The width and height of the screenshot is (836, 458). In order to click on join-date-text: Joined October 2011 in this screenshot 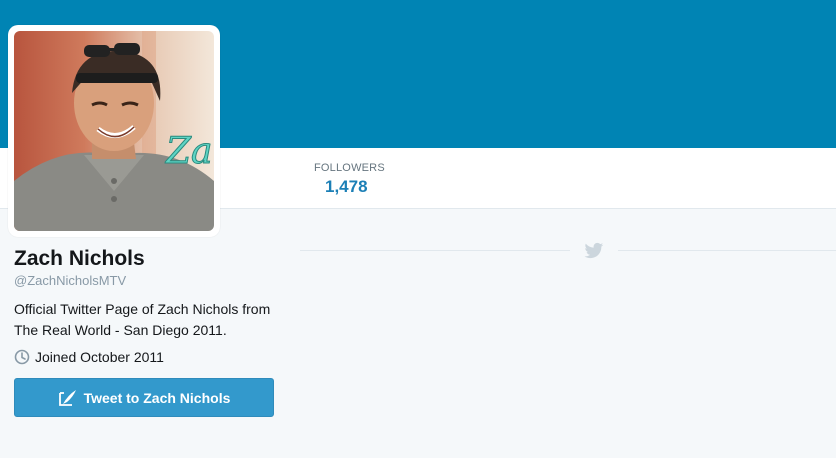, I will do `click(99, 357)`.